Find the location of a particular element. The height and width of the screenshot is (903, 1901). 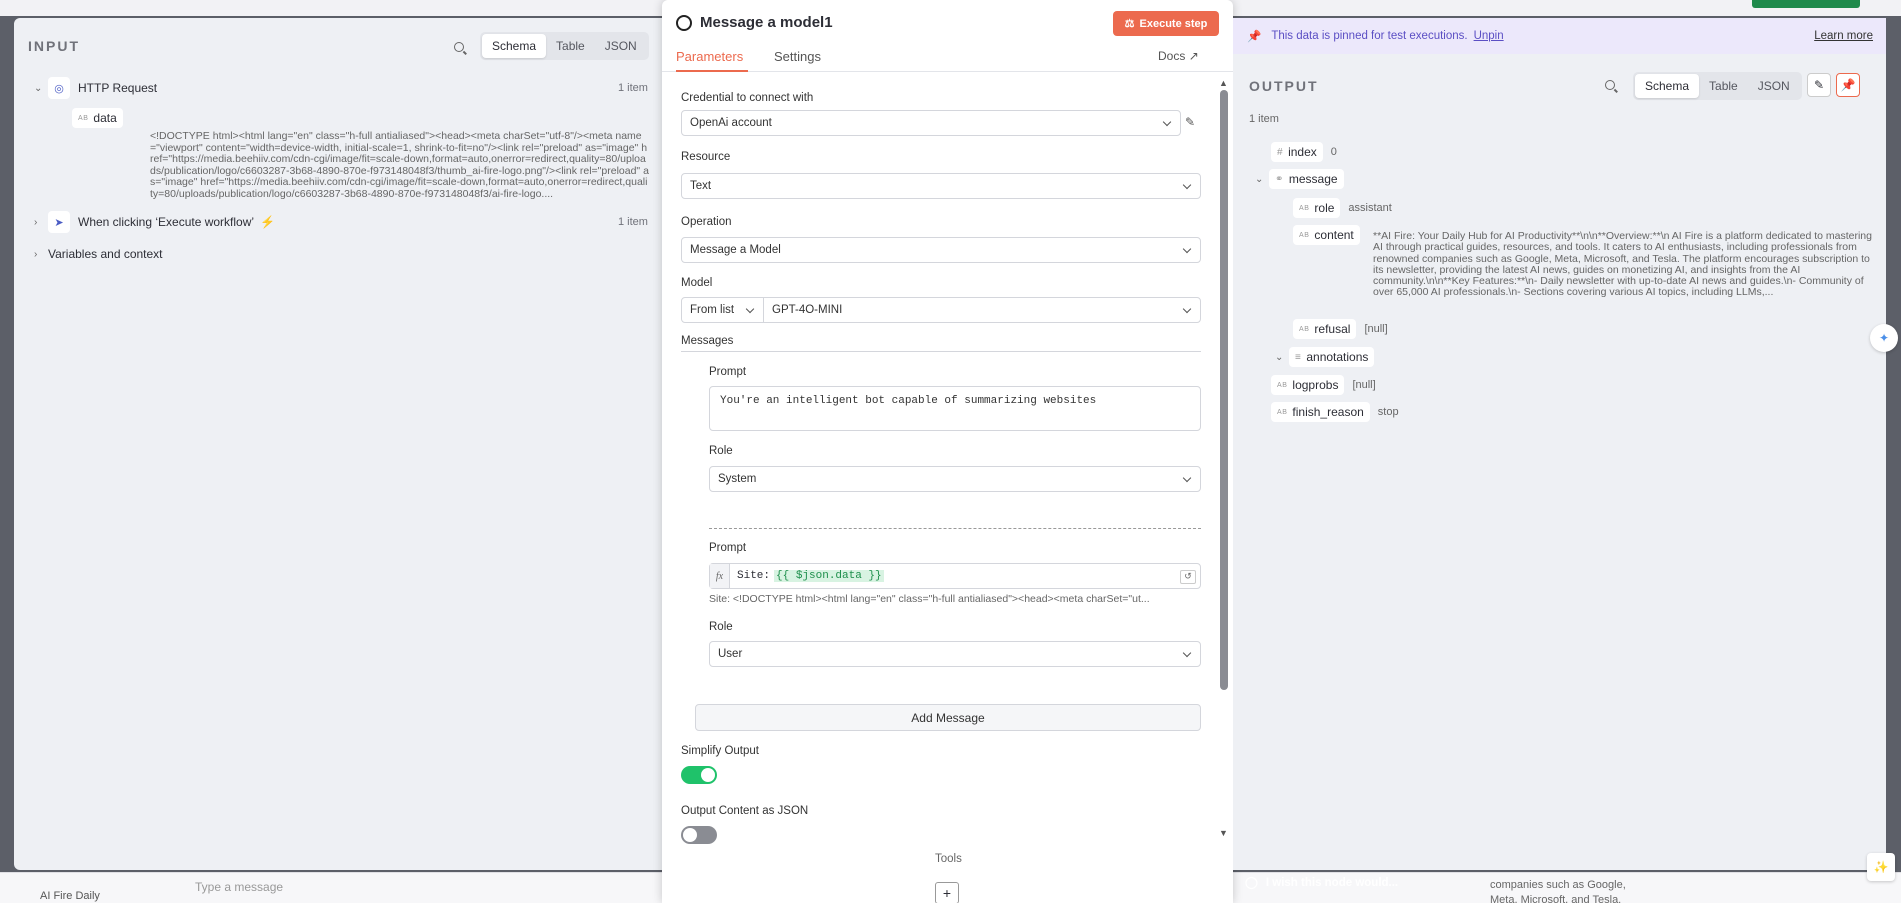

index-key-pill: # index is located at coordinates (1297, 152).